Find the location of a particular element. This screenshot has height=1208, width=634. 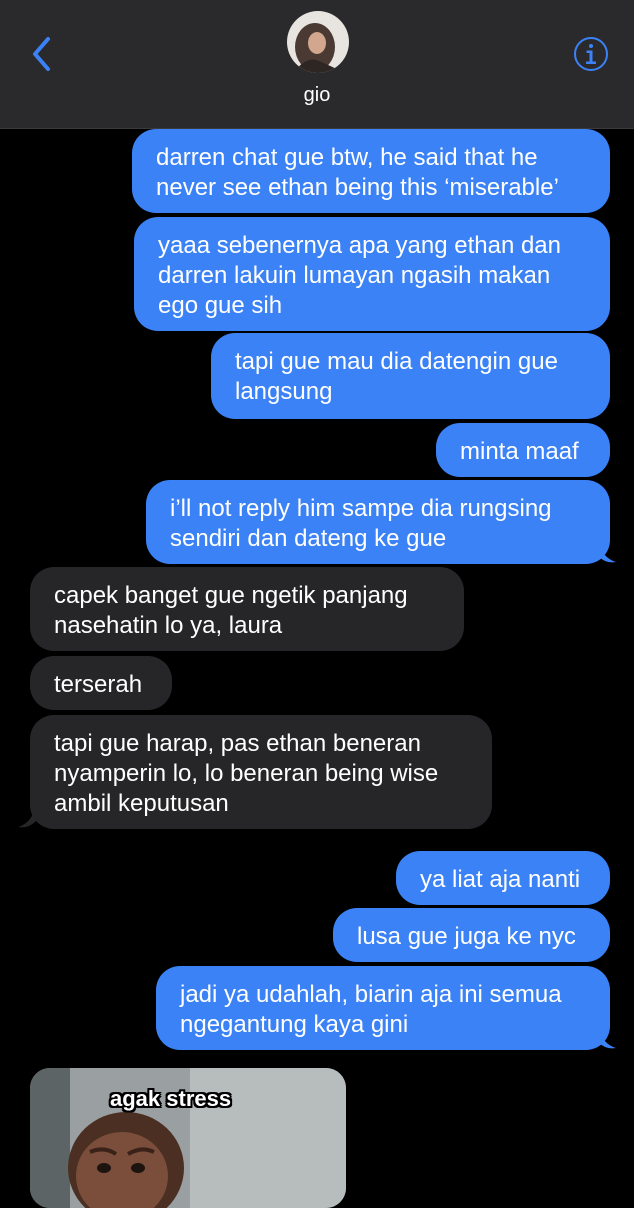

message-bubble-outgoing: tapi gue mau dia datengin gue langsung is located at coordinates (410, 376).